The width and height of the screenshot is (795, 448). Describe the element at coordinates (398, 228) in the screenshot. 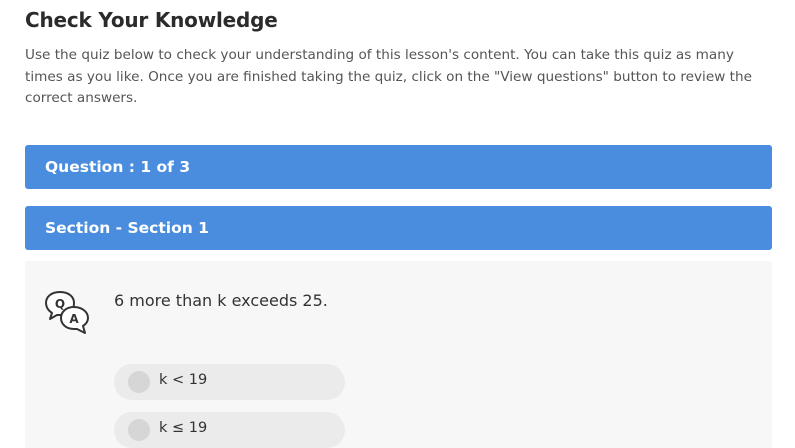

I see `section-header-bar: Section - Section 1` at that location.